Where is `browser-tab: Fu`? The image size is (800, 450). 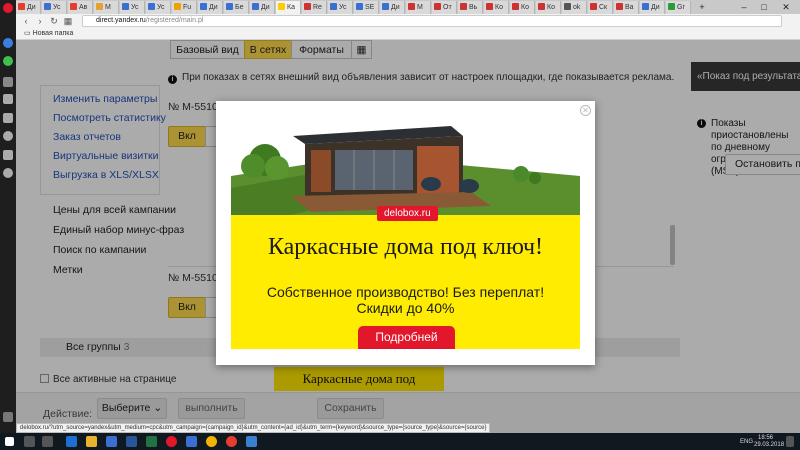 browser-tab: Fu is located at coordinates (184, 7).